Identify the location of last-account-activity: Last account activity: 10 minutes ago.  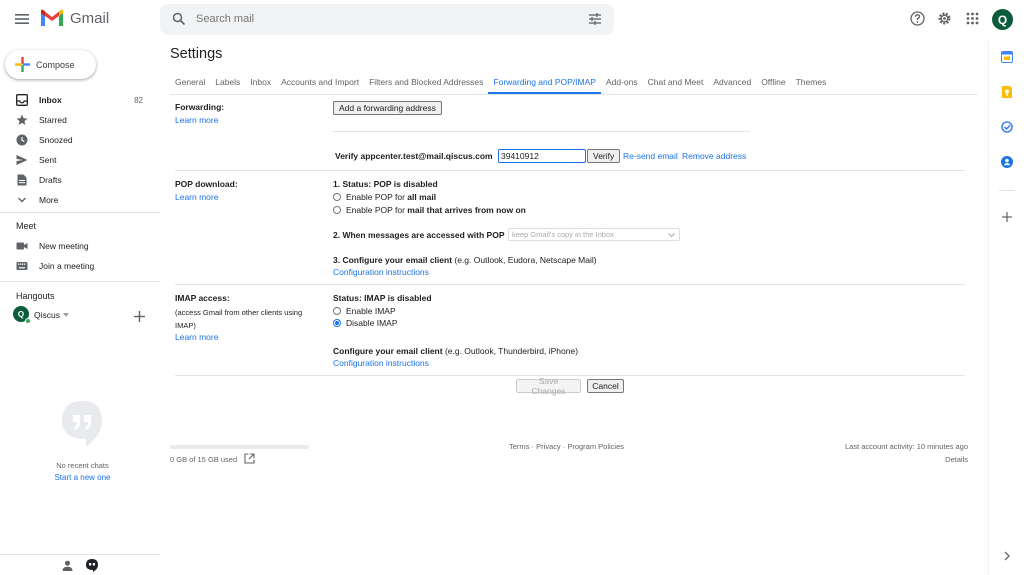
(906, 446).